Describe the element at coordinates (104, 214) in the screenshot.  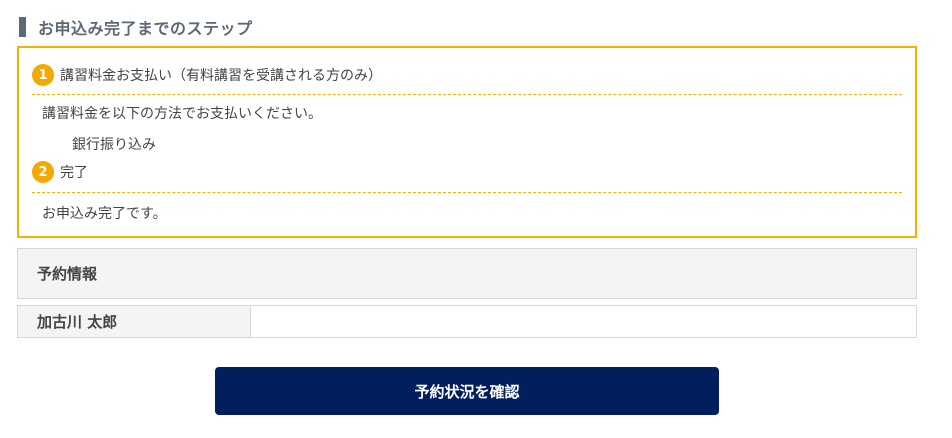
I see `step-description: お申込み完了です。` at that location.